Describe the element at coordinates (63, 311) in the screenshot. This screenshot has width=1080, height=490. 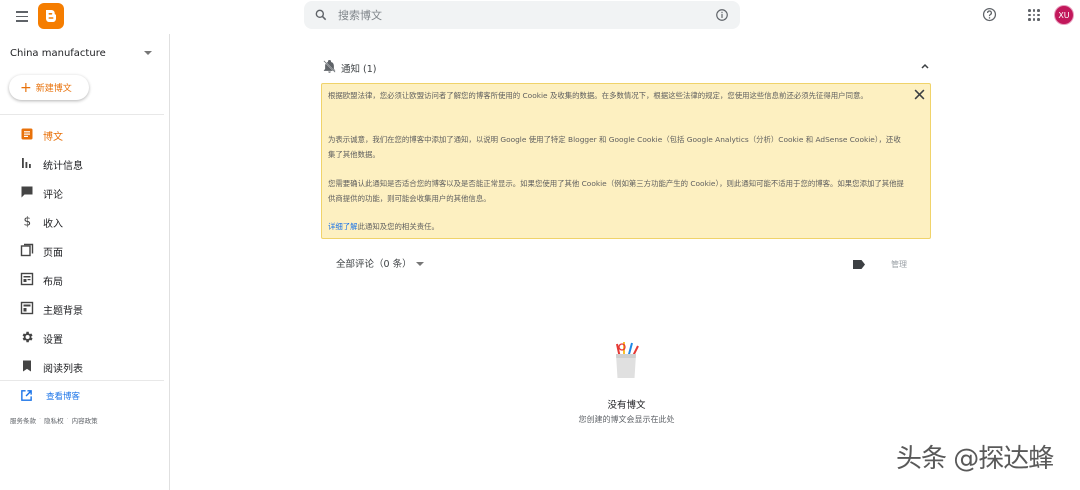
I see `sidebar-item-label: 主题背景` at that location.